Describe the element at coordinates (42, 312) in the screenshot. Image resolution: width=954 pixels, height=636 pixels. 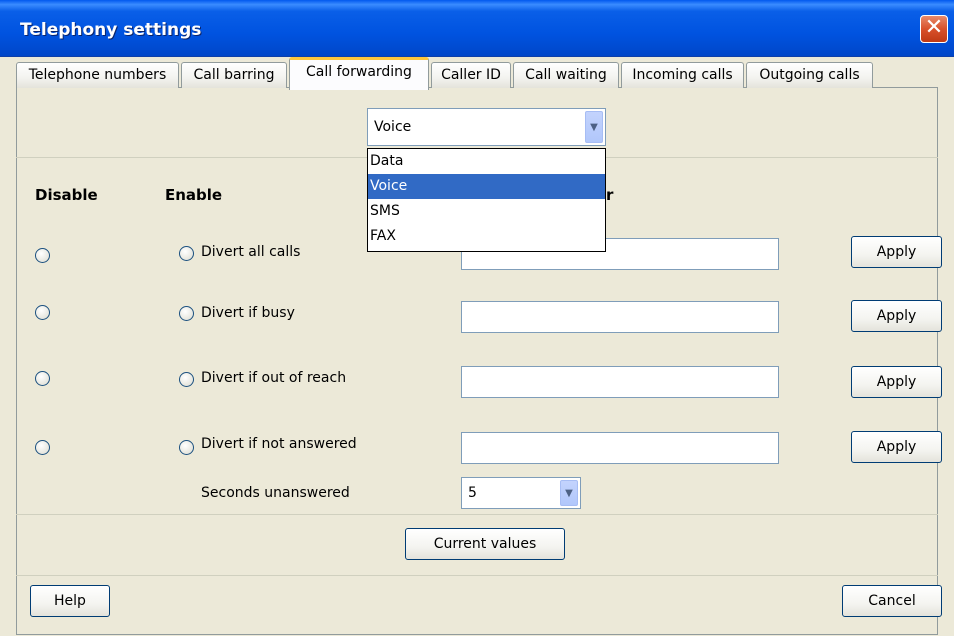
I see `disable-radio-busy` at that location.